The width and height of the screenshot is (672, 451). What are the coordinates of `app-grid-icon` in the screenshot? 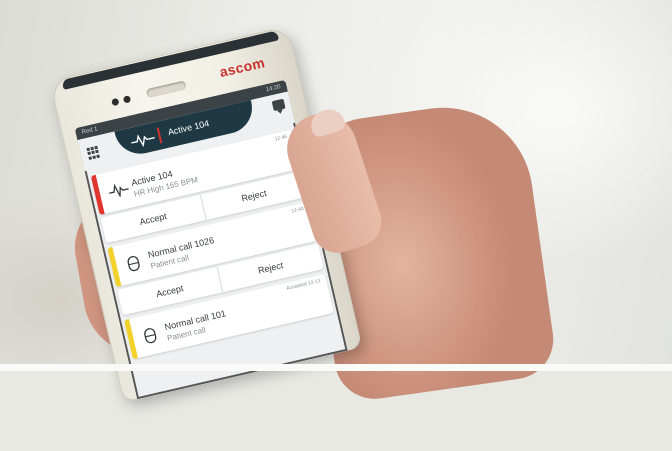 It's located at (93, 152).